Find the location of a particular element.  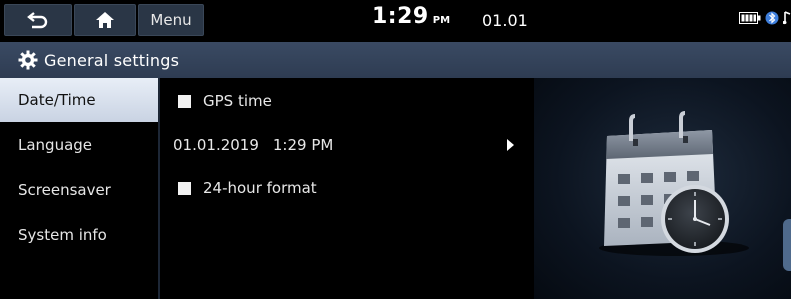

status-icons is located at coordinates (765, 18).